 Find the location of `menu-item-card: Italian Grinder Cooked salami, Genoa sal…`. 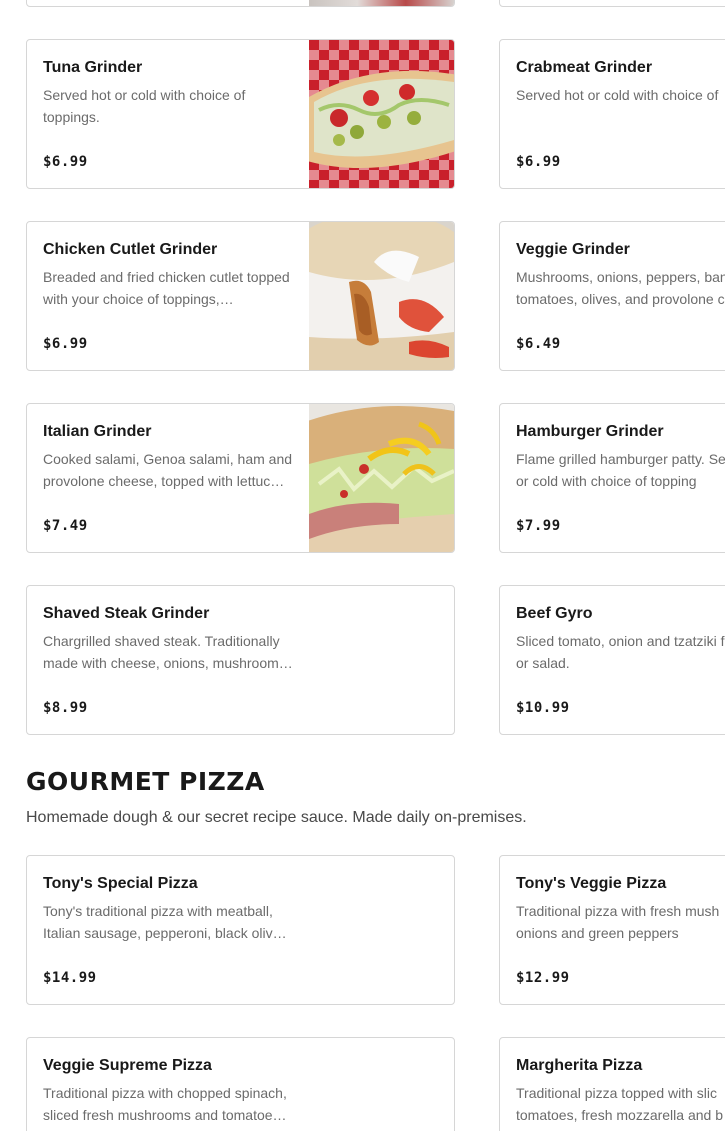

menu-item-card: Italian Grinder Cooked salami, Genoa sal… is located at coordinates (240, 478).